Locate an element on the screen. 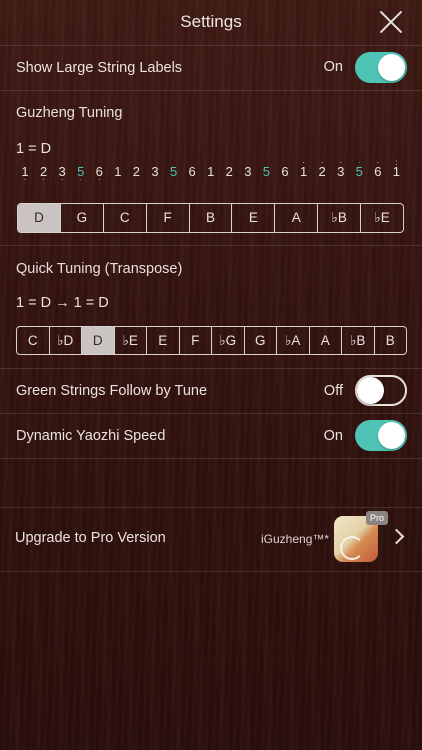 This screenshot has width=422, height=750. guzheng-key-button: A is located at coordinates (297, 218).